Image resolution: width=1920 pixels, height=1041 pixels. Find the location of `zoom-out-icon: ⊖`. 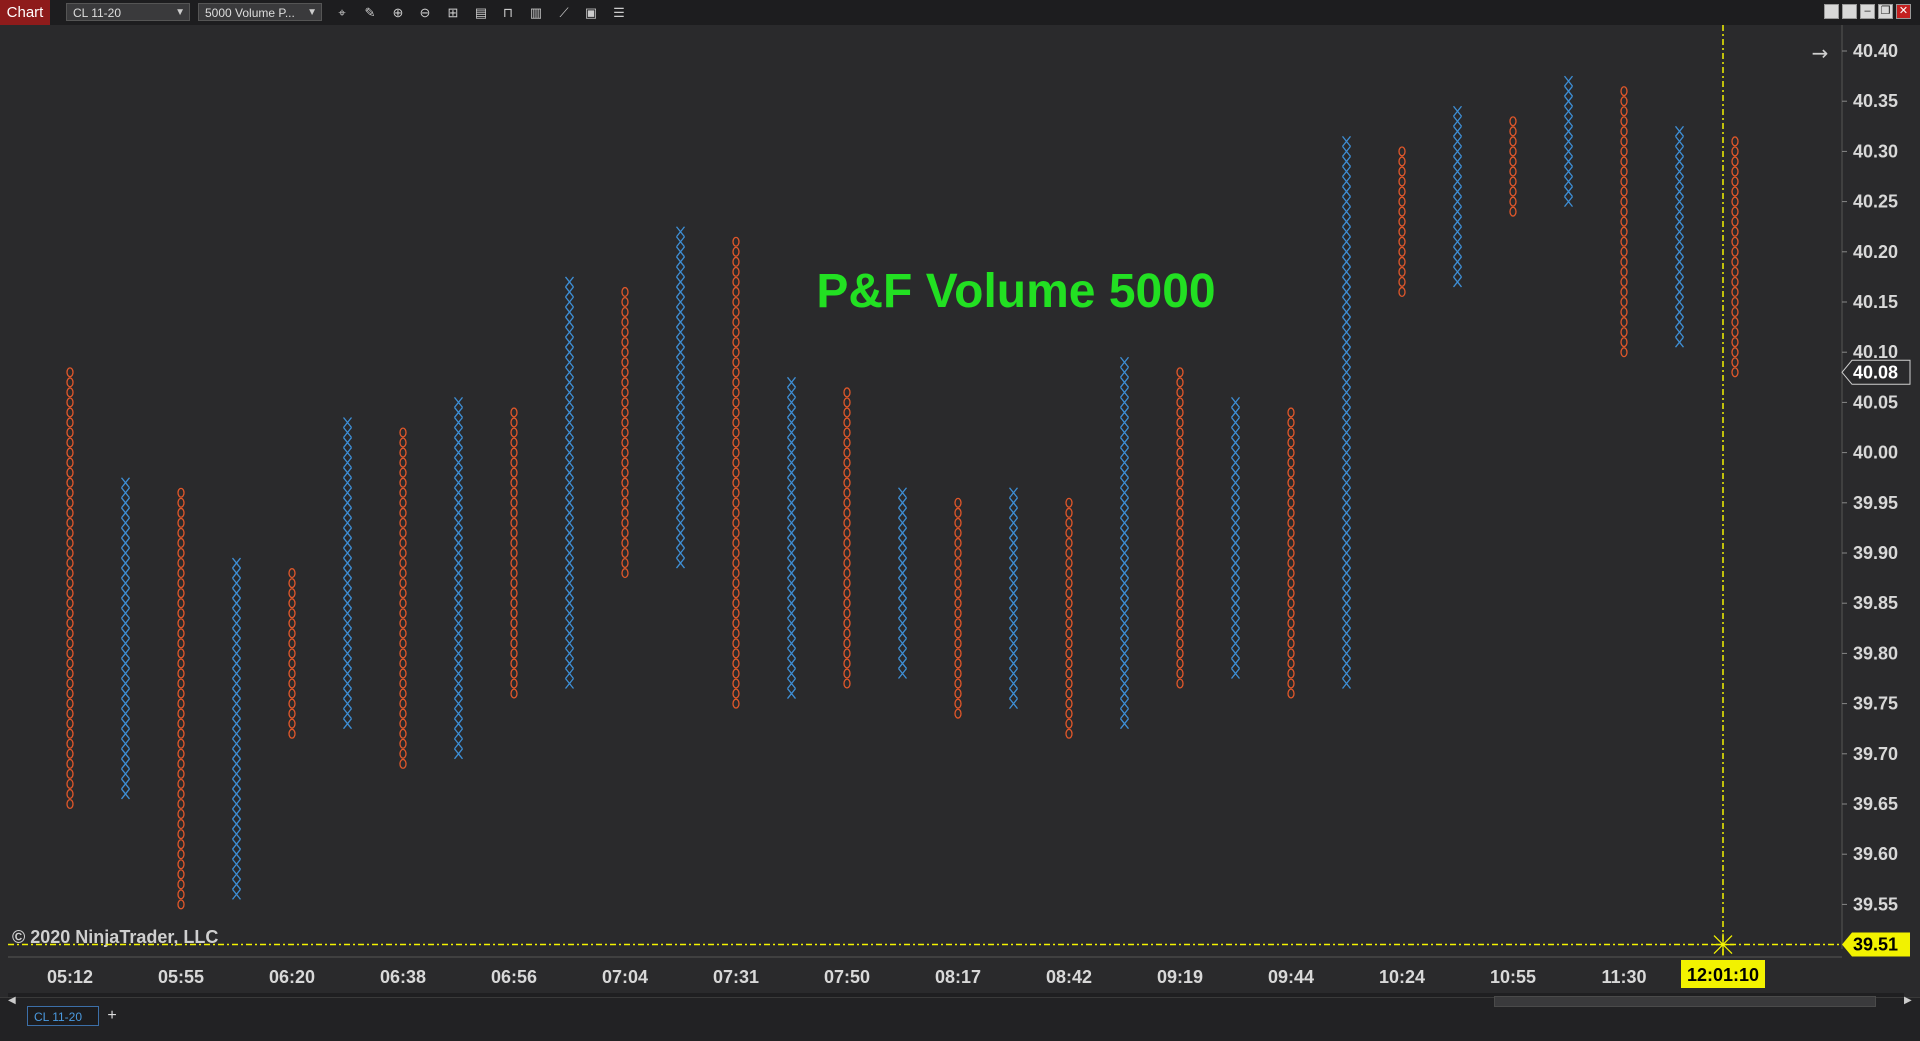

zoom-out-icon: ⊖ is located at coordinates (425, 12).